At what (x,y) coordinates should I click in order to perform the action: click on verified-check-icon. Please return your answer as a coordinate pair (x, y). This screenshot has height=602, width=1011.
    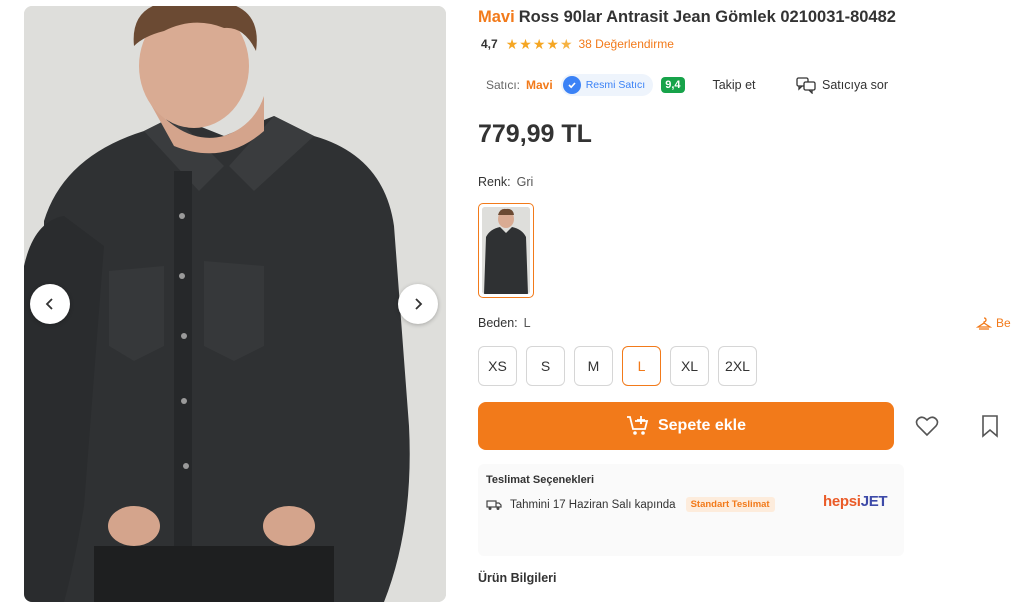
    Looking at the image, I should click on (571, 85).